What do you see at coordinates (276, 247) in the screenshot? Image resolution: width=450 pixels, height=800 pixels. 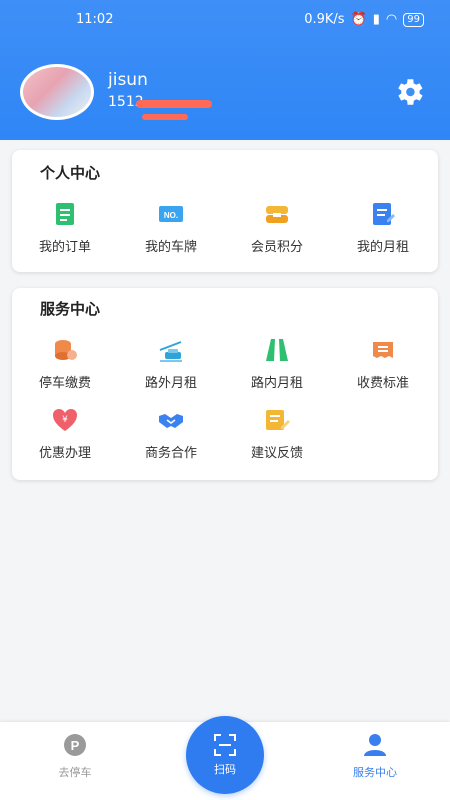 I see `member-points-label: 会员积分` at bounding box center [276, 247].